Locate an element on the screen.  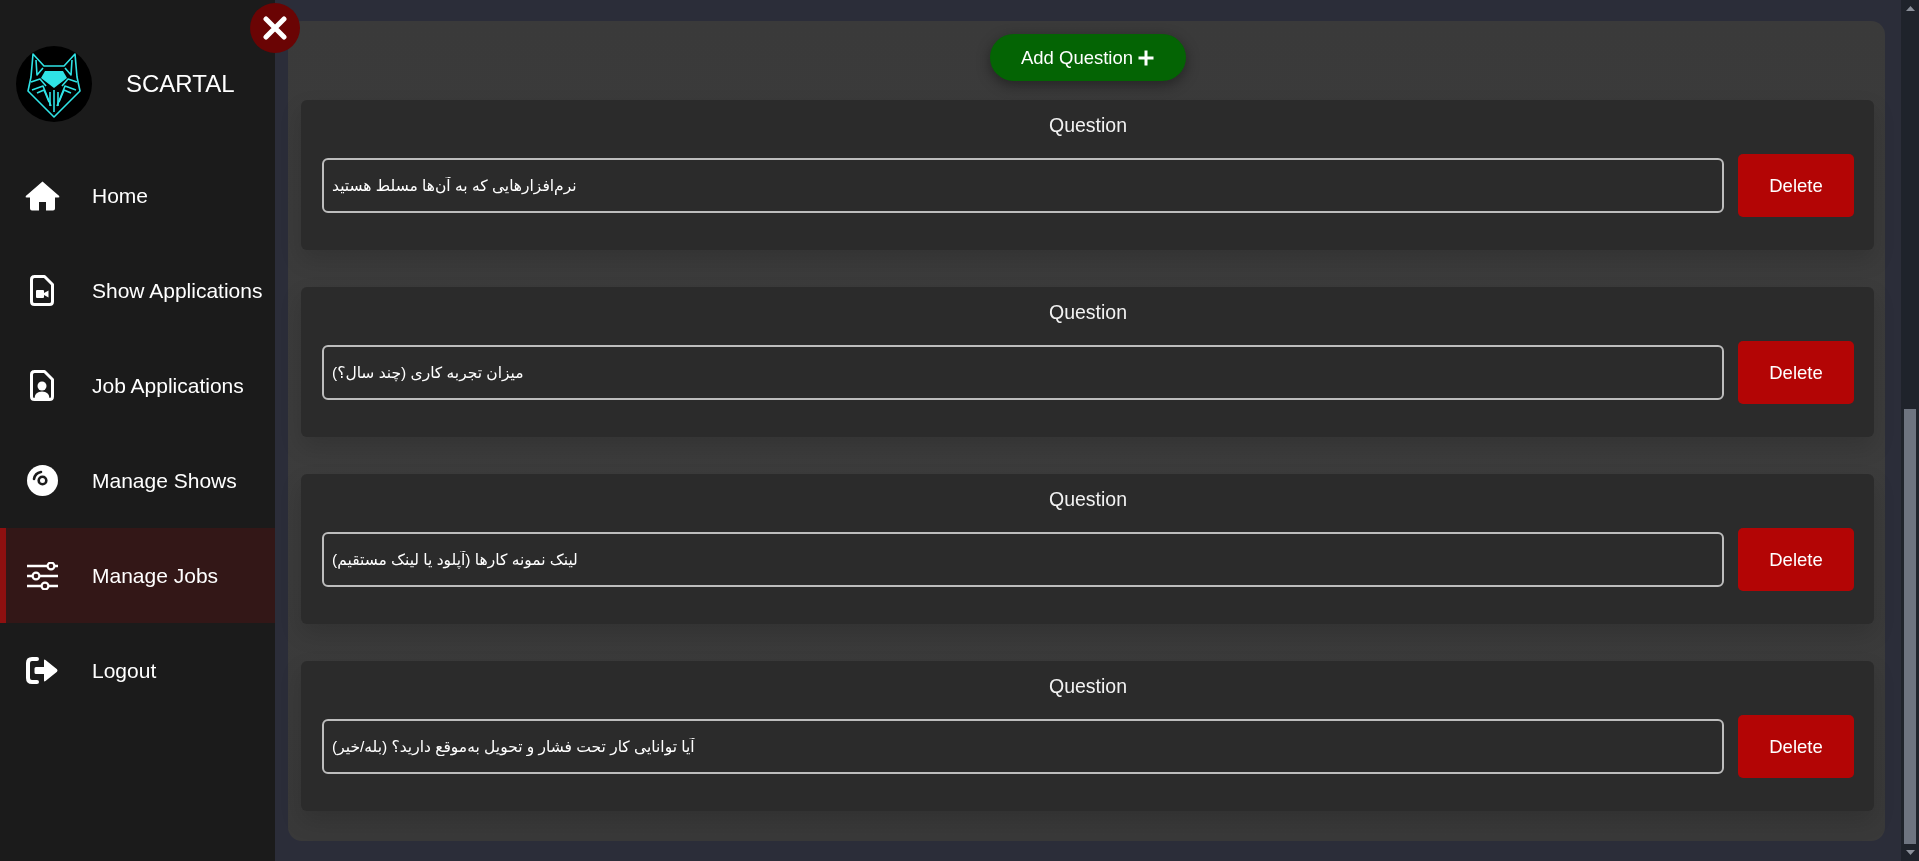
scrollbar-thumb is located at coordinates (1910, 626).